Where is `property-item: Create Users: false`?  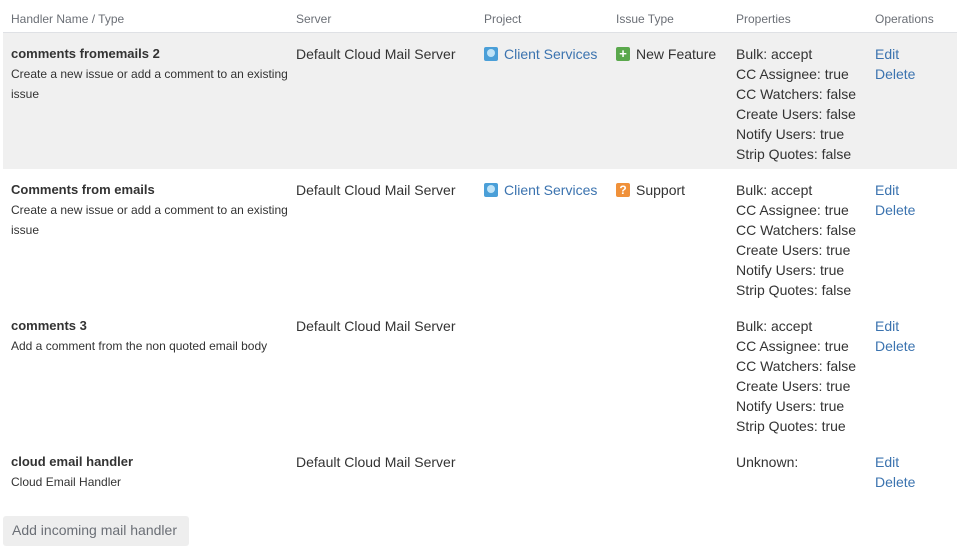
property-item: Create Users: false is located at coordinates (796, 114).